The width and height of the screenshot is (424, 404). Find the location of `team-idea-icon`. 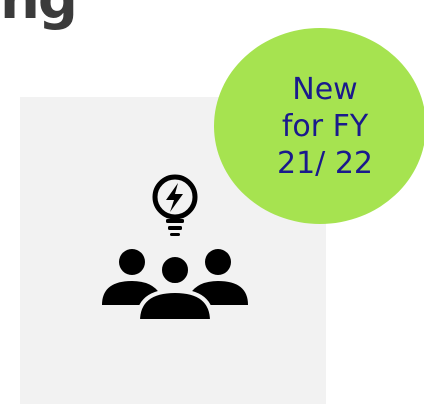

team-idea-icon is located at coordinates (175, 247).